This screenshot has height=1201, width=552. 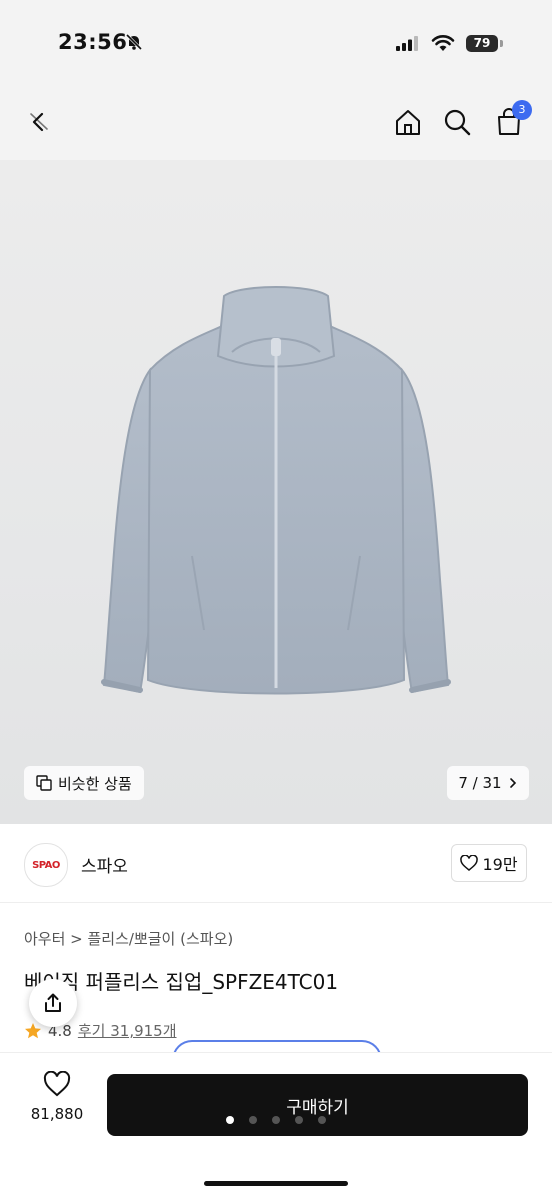 I want to click on chevron-right-icon, so click(x=512, y=783).